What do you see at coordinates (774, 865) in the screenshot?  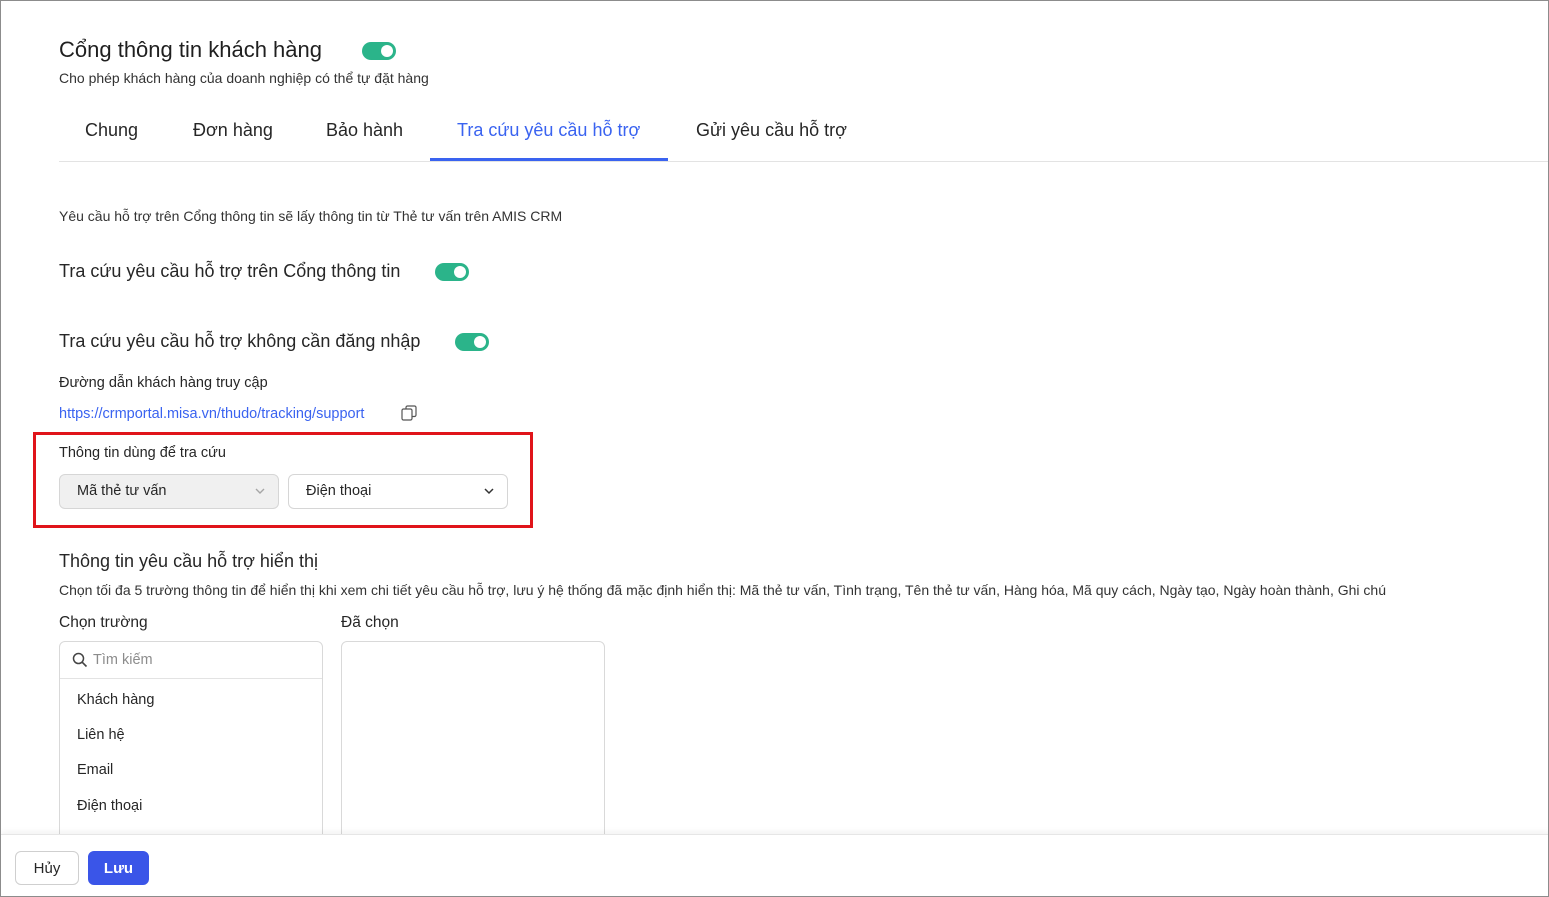 I see `footer-bar: Hủy Lưu` at bounding box center [774, 865].